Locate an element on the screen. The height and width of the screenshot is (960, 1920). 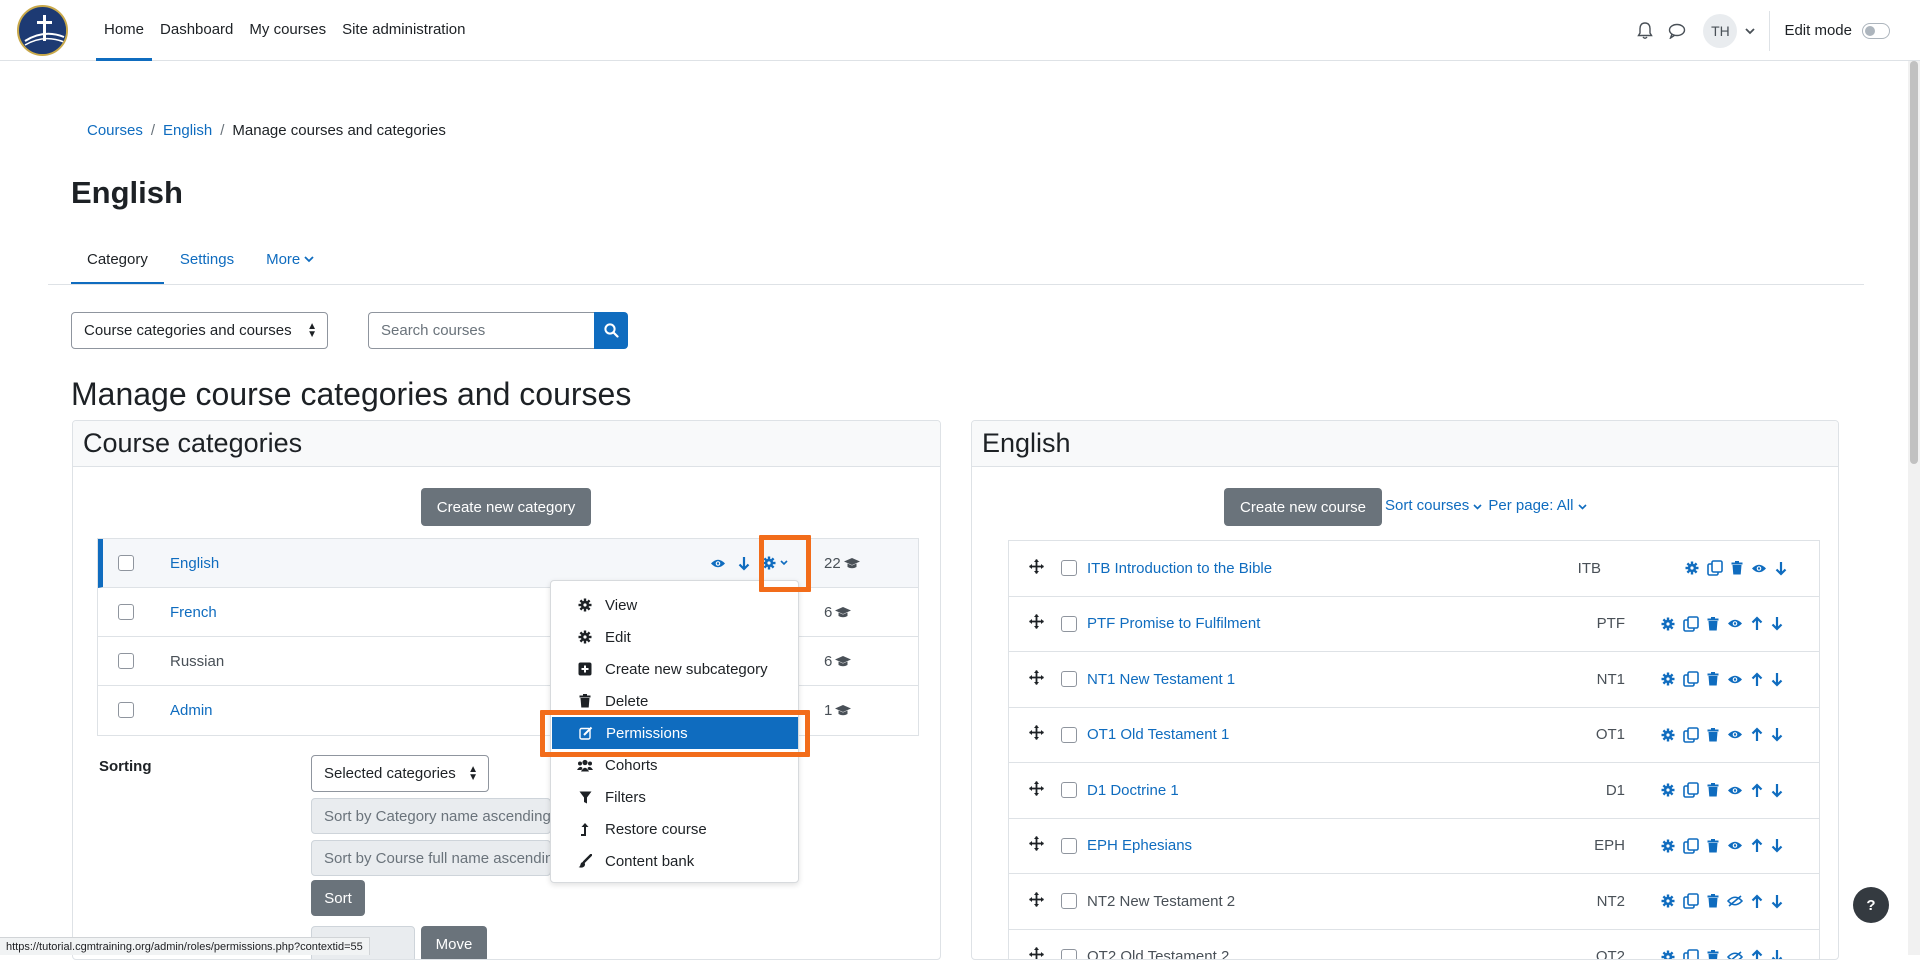
notifications-bell-icon is located at coordinates (1645, 31).